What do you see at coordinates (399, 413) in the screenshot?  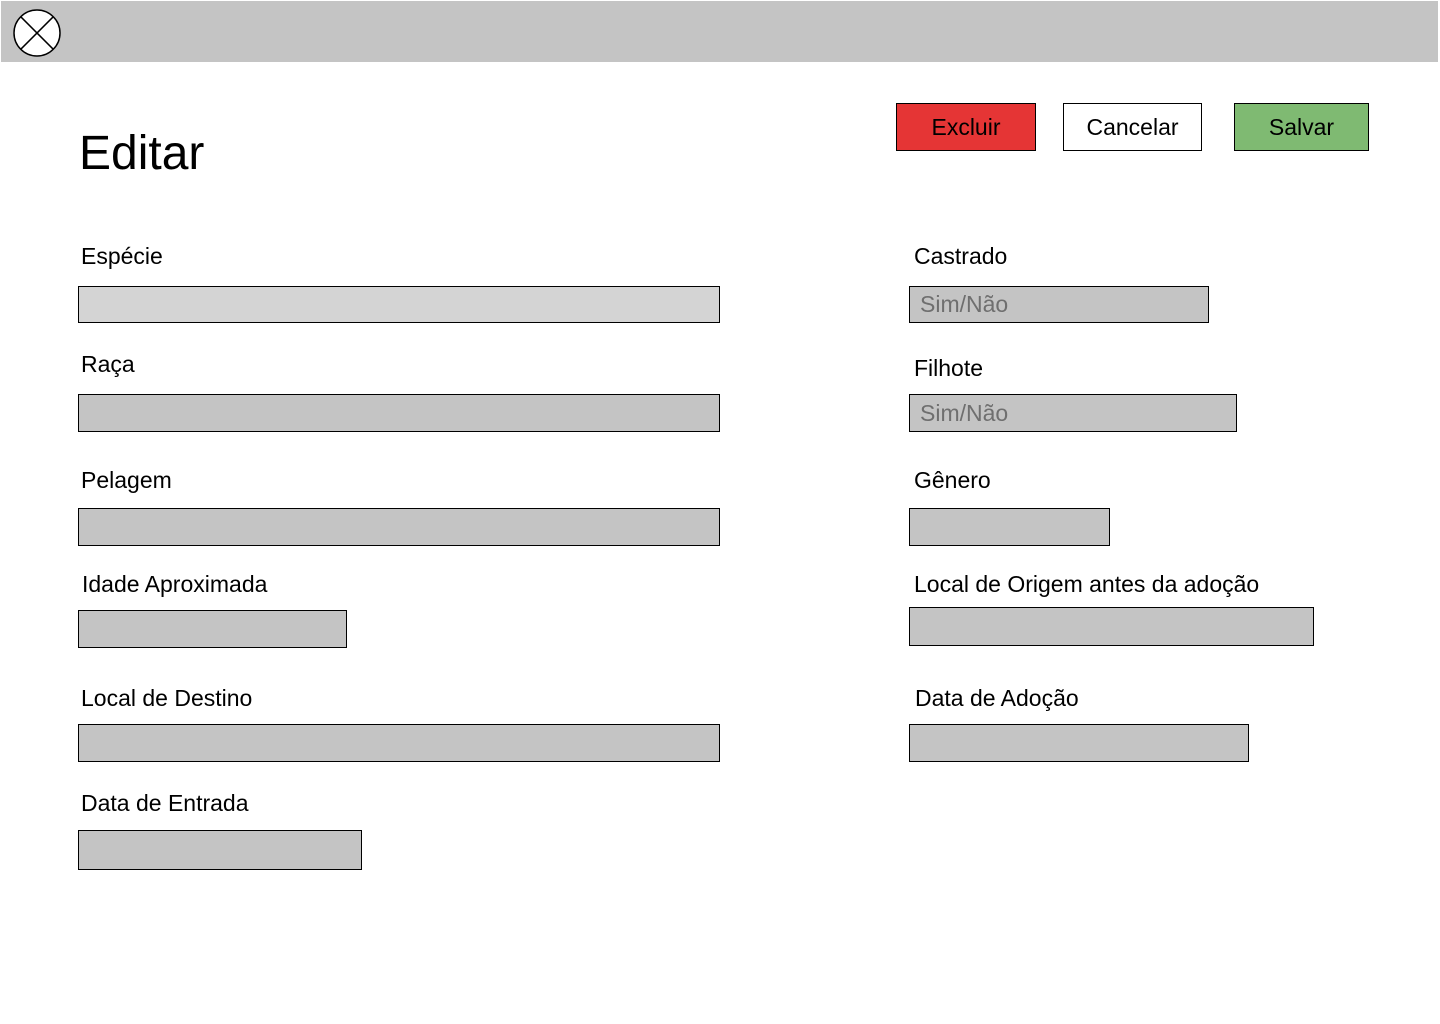 I see `raca-input` at bounding box center [399, 413].